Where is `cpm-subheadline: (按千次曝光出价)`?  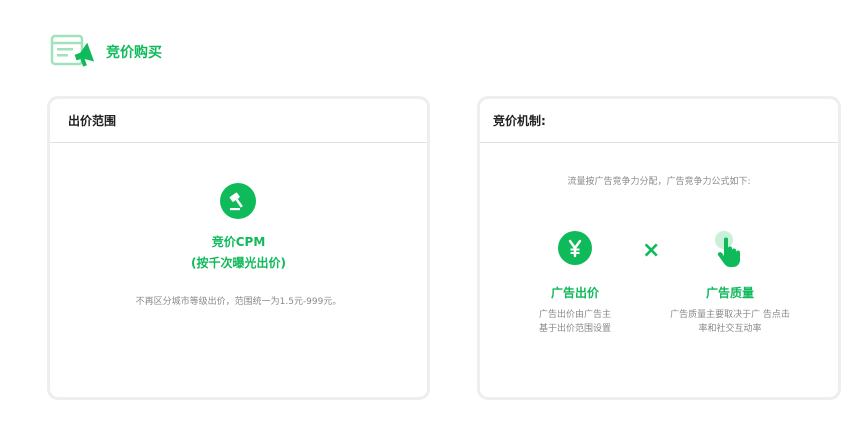 cpm-subheadline: (按千次曝光出价) is located at coordinates (238, 263).